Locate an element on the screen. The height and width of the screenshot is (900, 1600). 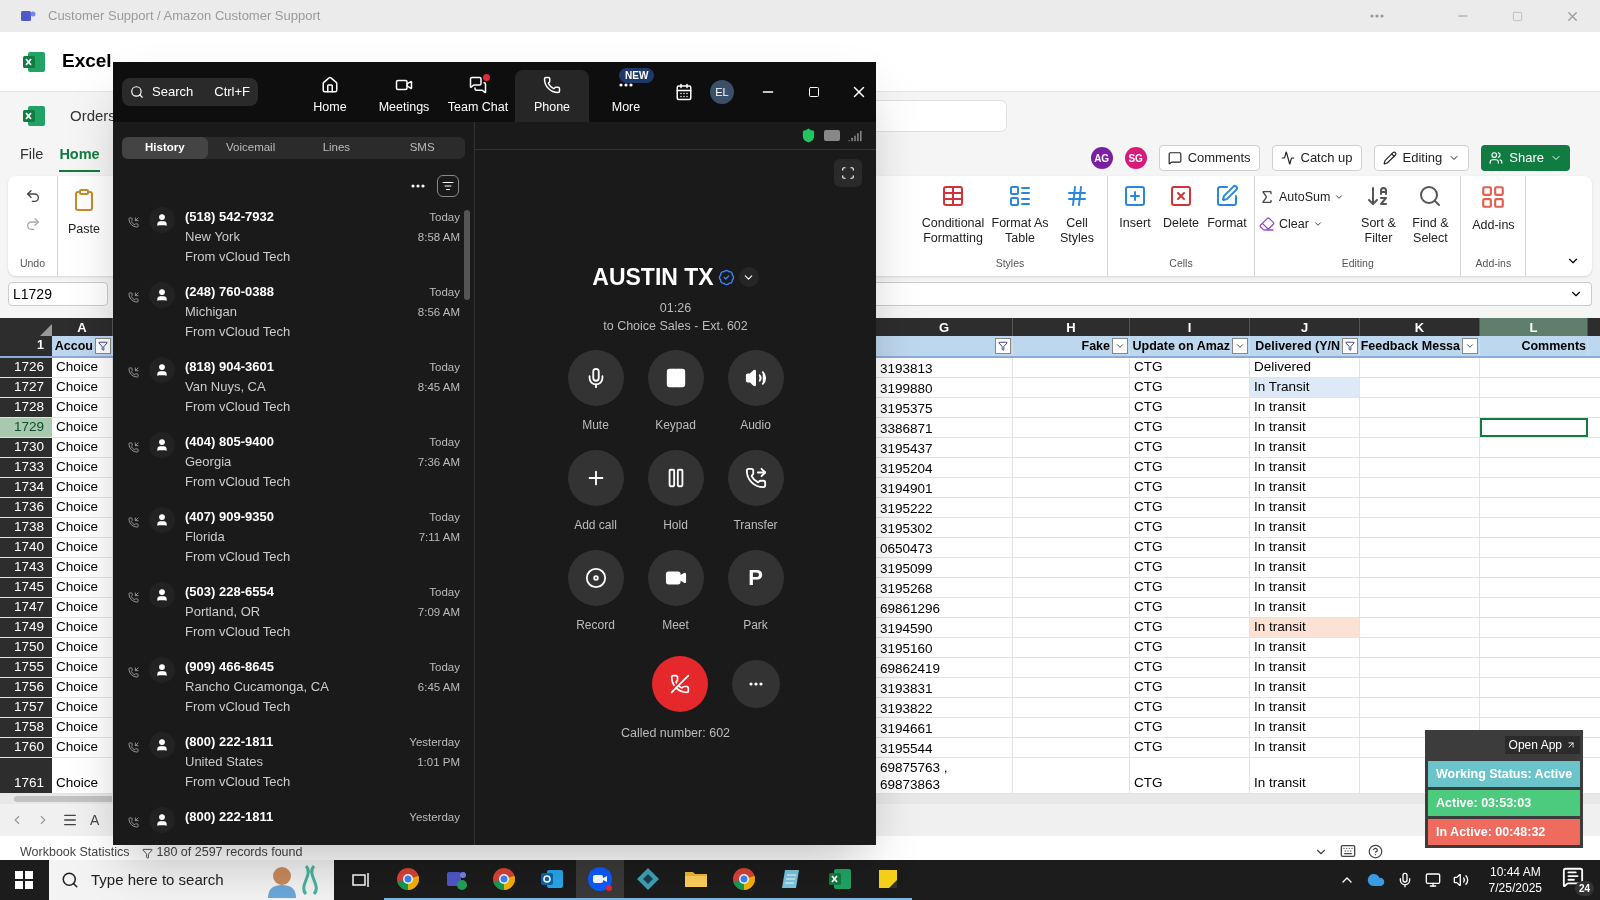
call-history-item: (818) 904-3601 Van Nuys, CA From vCloud Tech Today 8:45 AM is located at coordinates (286, 394).